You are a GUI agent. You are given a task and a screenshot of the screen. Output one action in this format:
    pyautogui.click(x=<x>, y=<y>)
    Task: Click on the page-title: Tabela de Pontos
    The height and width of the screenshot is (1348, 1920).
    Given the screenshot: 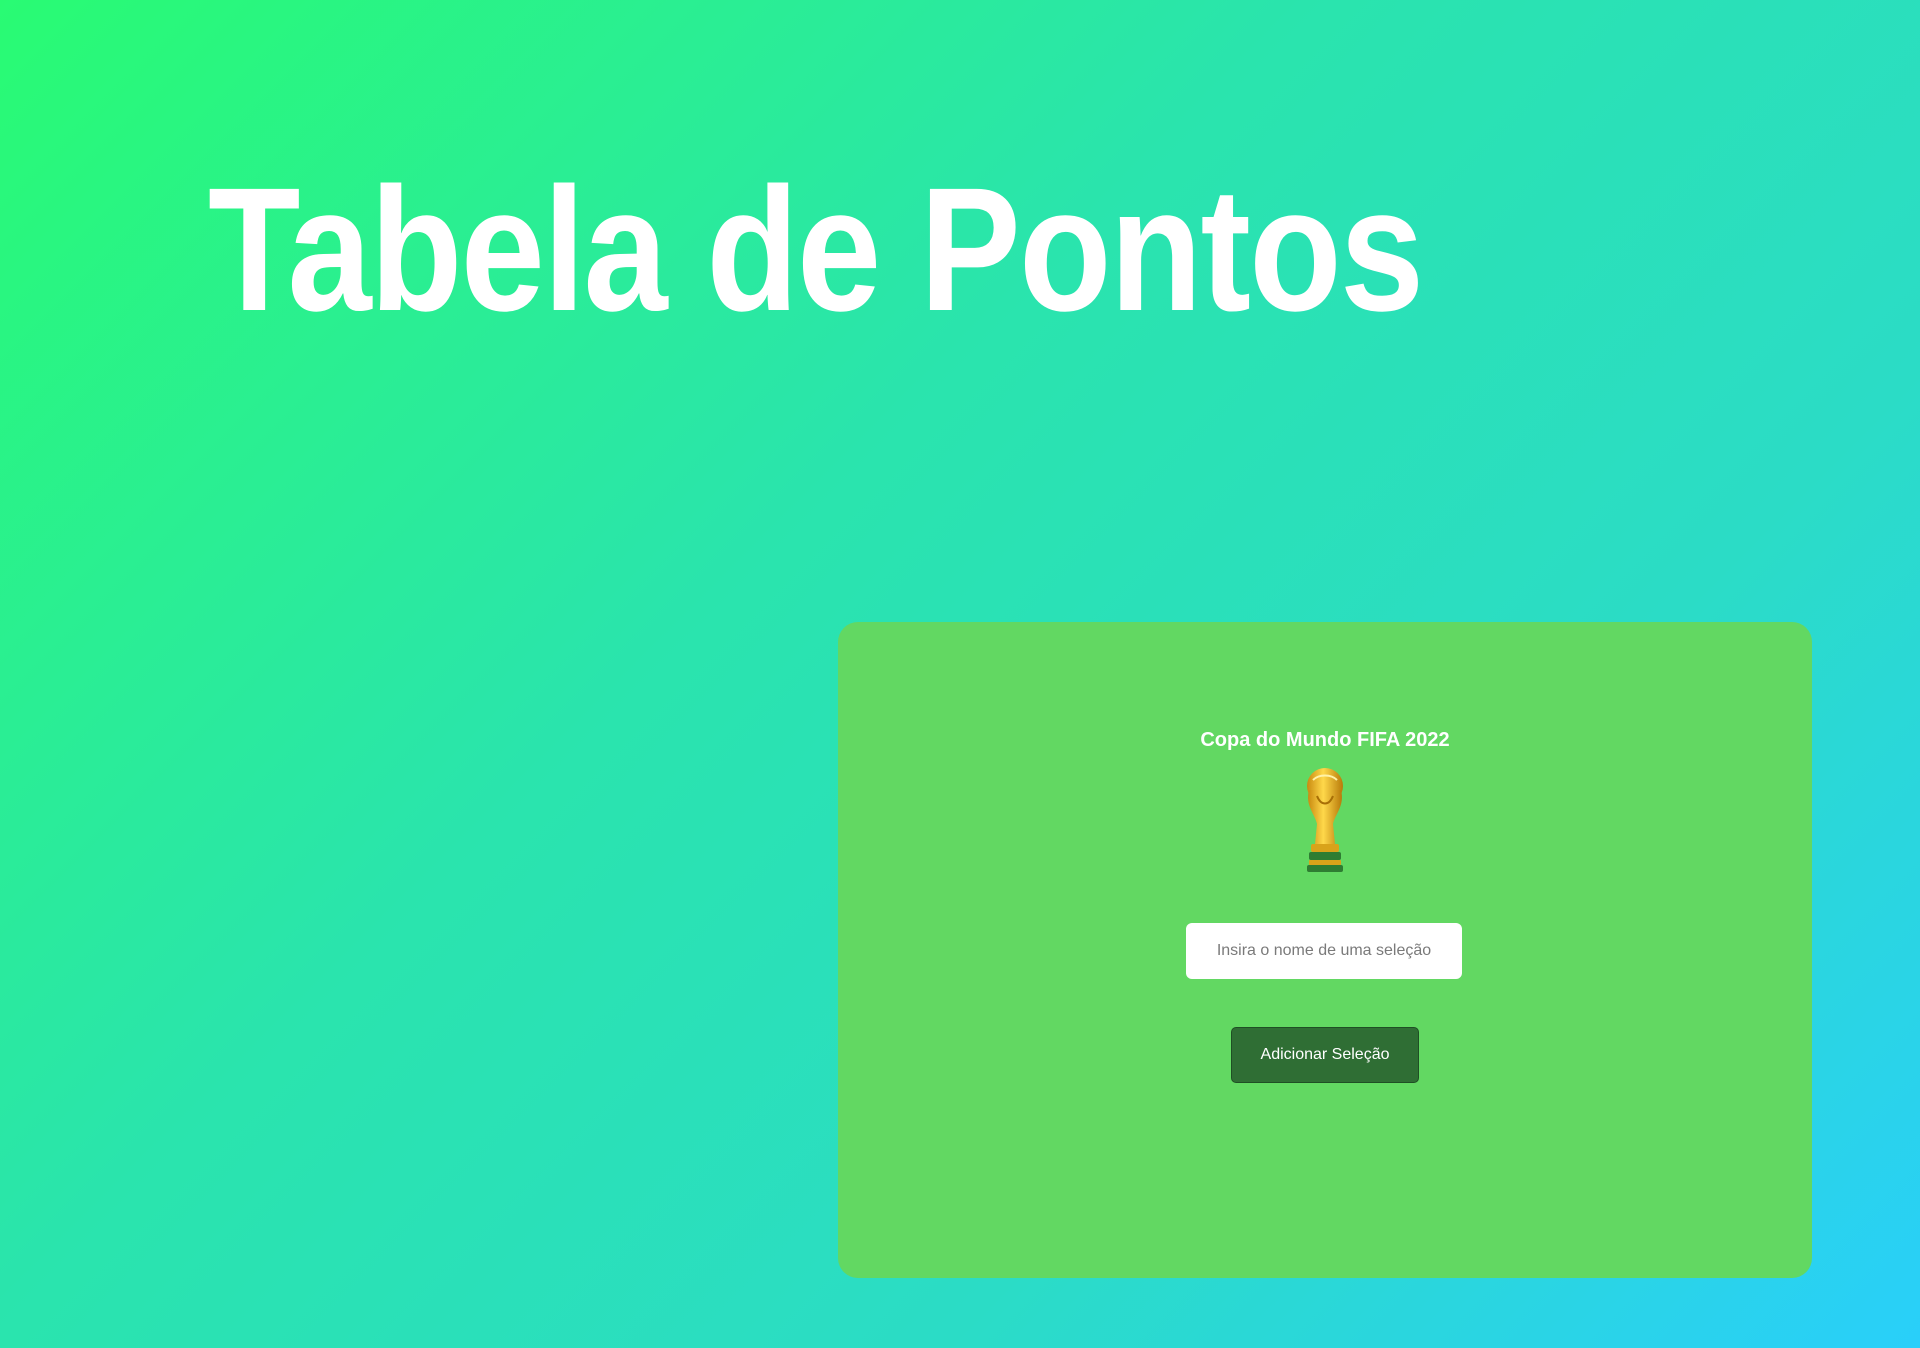 What is the action you would take?
    pyautogui.click(x=816, y=250)
    